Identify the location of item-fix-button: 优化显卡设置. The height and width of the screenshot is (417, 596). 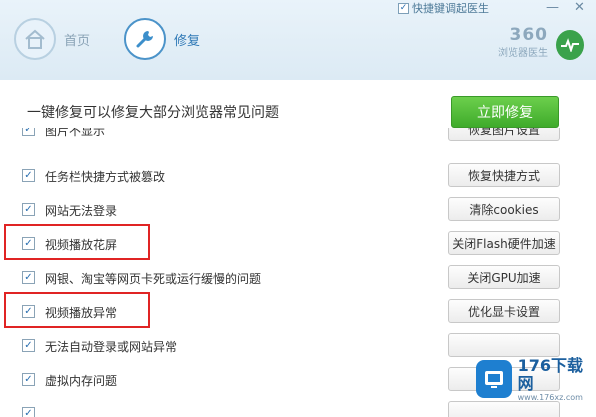
(504, 311).